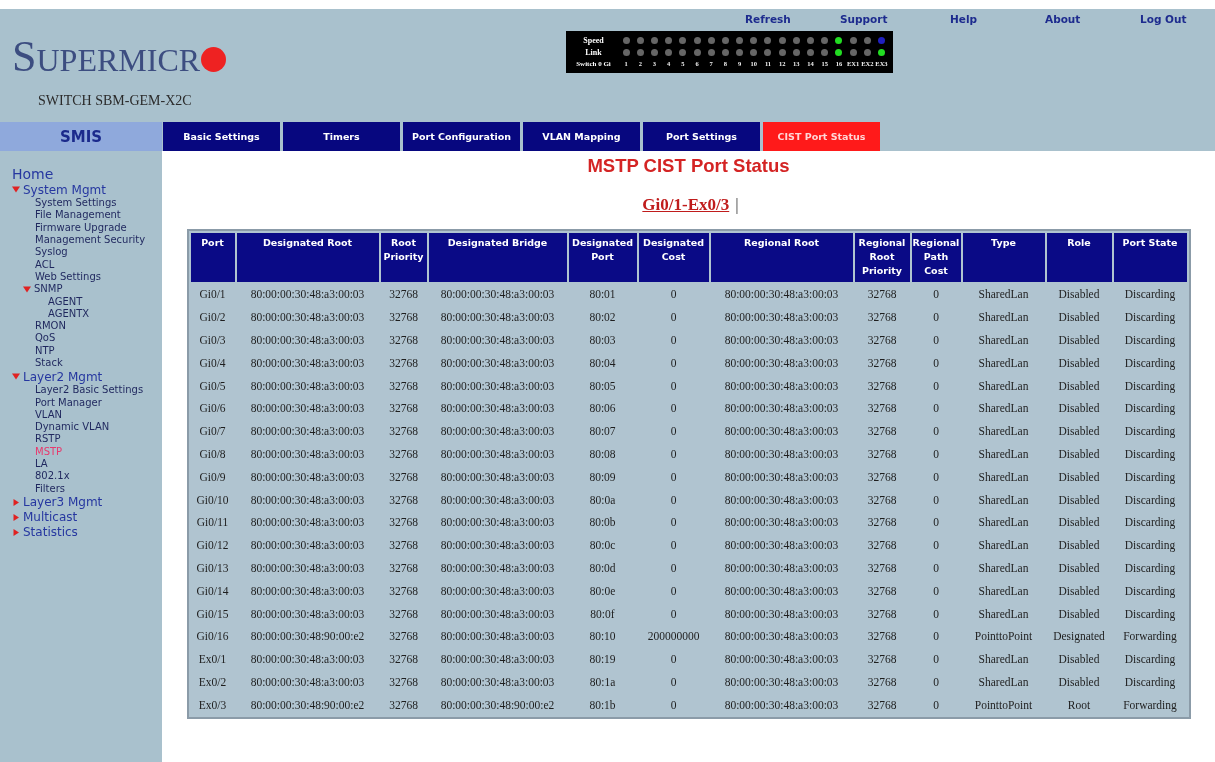  What do you see at coordinates (212, 386) in the screenshot?
I see `table-cell-text: Gi0/5` at bounding box center [212, 386].